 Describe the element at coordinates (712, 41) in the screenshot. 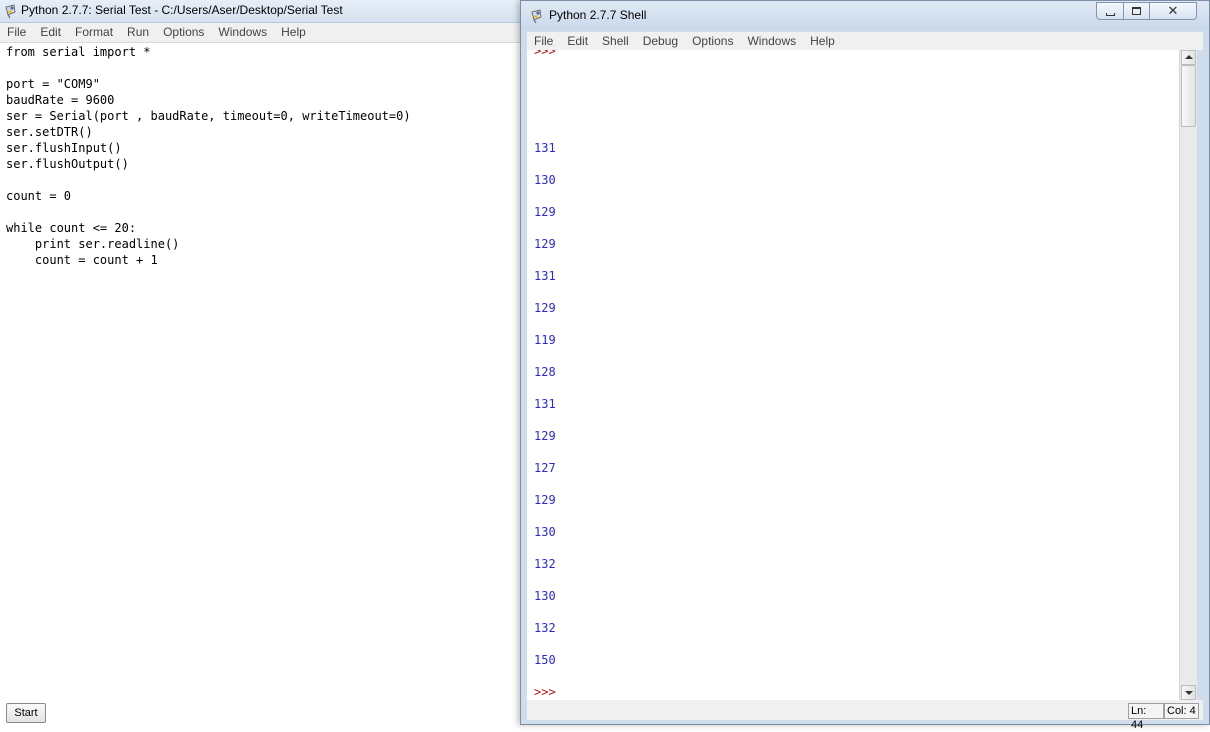

I see `shell-menu-options: Options` at that location.